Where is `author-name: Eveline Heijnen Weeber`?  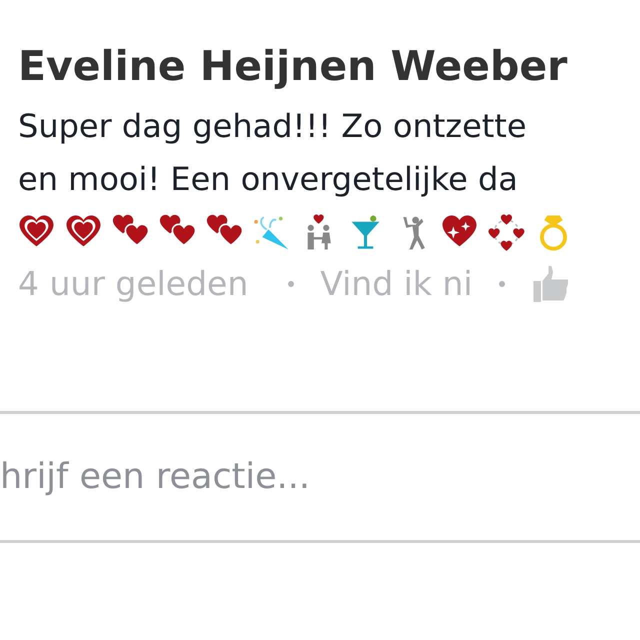 author-name: Eveline Heijnen Weeber is located at coordinates (329, 66).